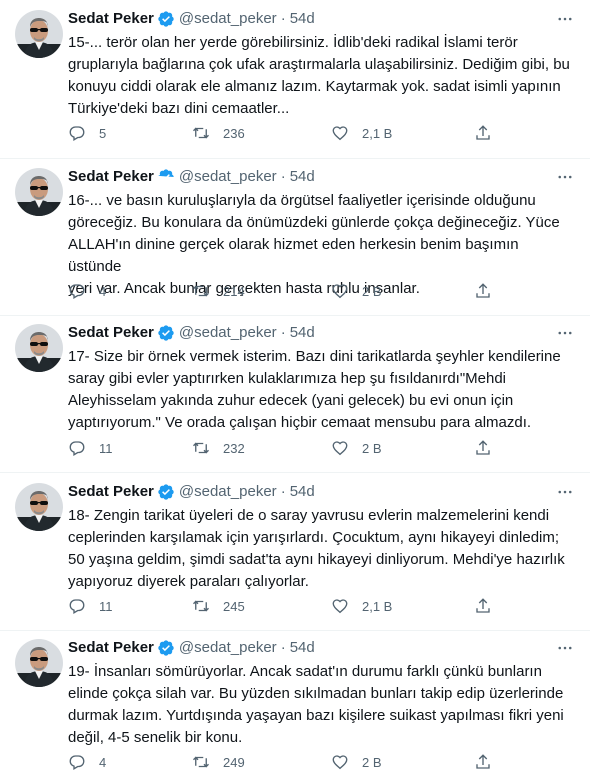 The height and width of the screenshot is (782, 590). Describe the element at coordinates (218, 133) in the screenshot. I see `retweet-button: 236` at that location.